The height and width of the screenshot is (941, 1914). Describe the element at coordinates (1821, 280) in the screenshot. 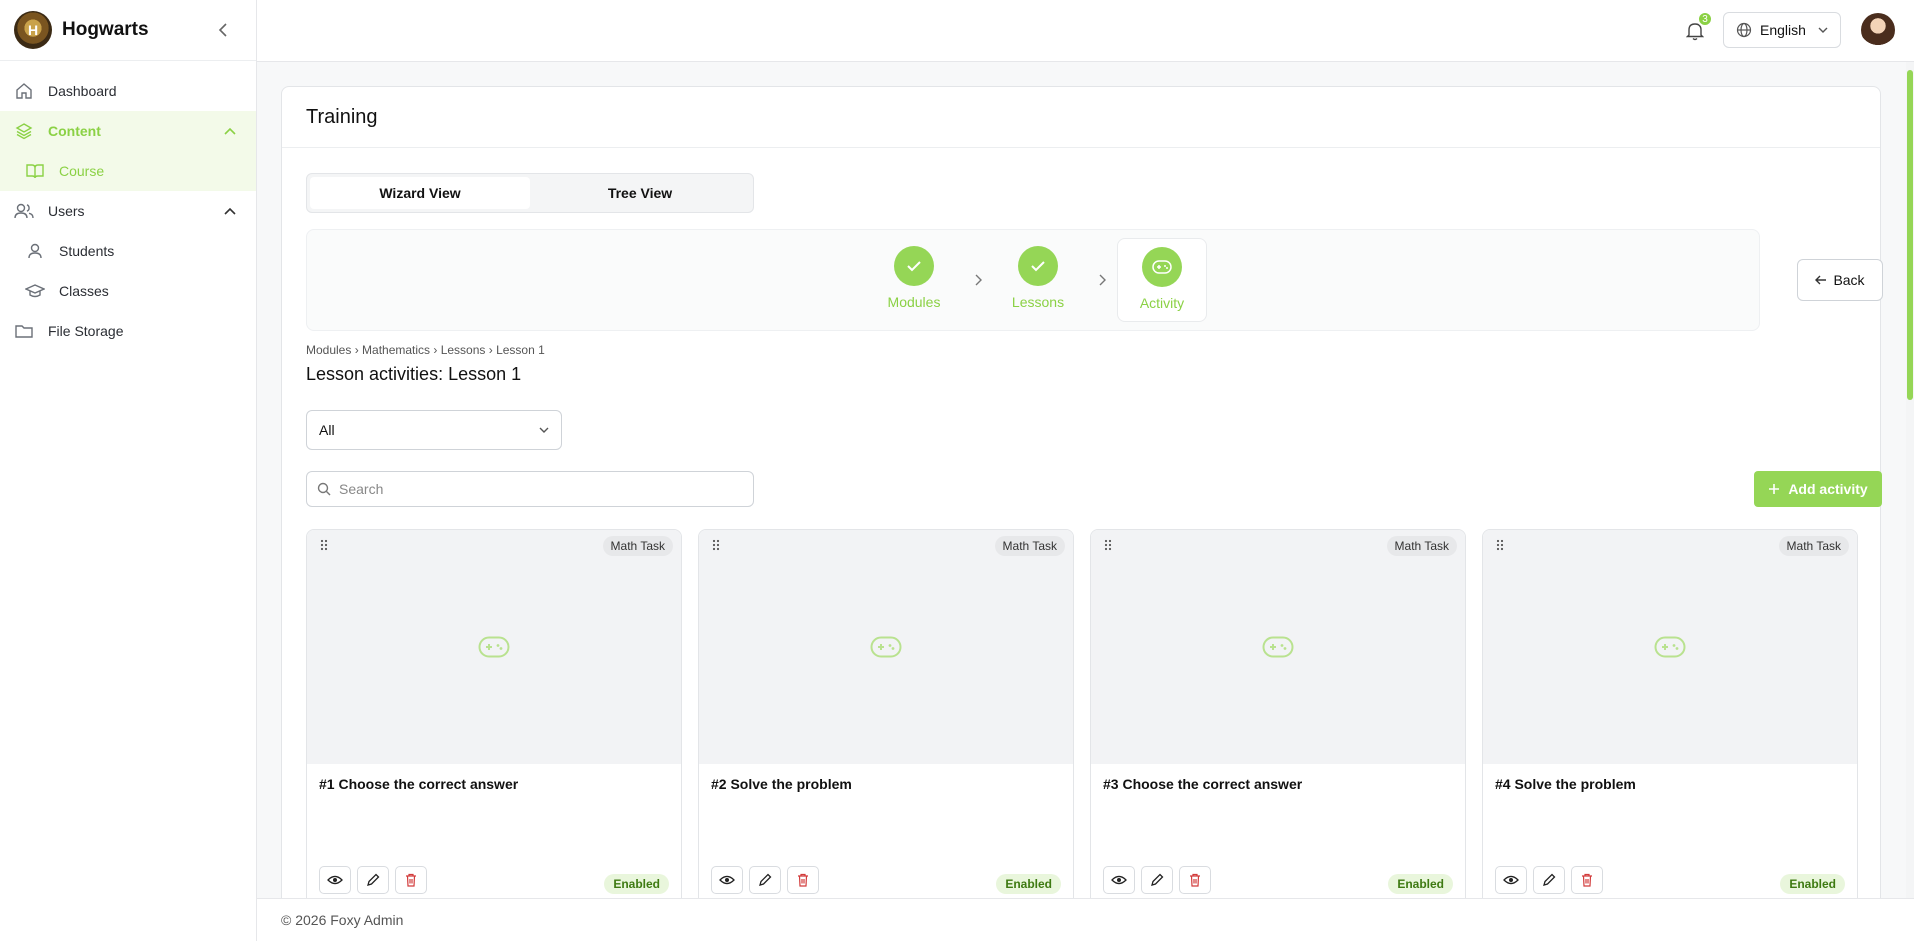

I see `arrow-left-icon` at that location.